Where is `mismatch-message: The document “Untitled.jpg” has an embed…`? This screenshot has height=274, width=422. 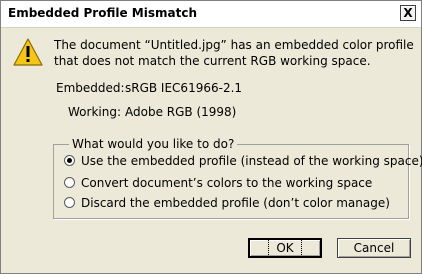 mismatch-message: The document “Untitled.jpg” has an embed… is located at coordinates (234, 53).